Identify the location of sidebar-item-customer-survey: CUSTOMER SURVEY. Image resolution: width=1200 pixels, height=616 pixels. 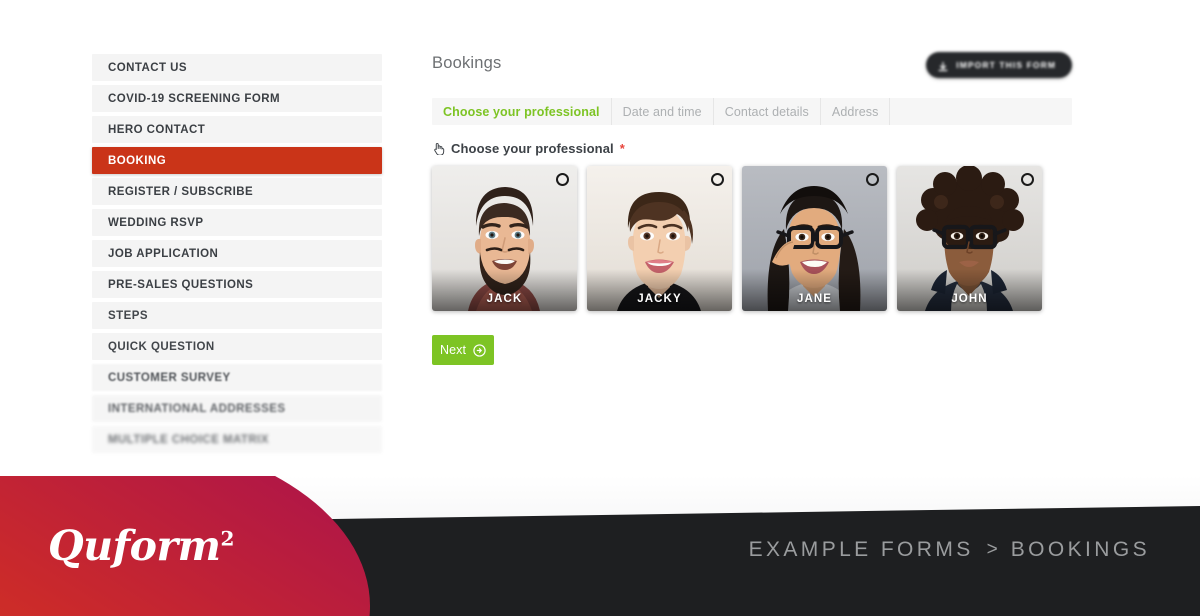
(237, 377).